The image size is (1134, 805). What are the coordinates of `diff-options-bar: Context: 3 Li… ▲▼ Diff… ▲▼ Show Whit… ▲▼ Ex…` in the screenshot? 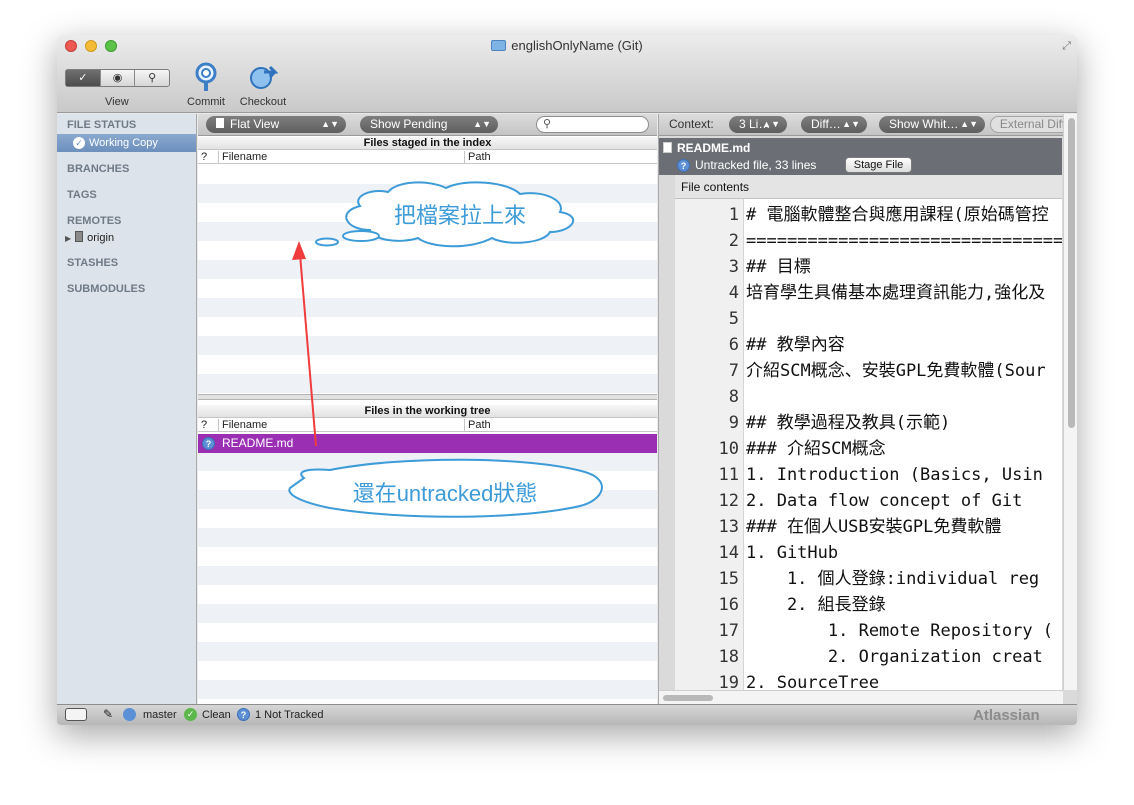 It's located at (868, 125).